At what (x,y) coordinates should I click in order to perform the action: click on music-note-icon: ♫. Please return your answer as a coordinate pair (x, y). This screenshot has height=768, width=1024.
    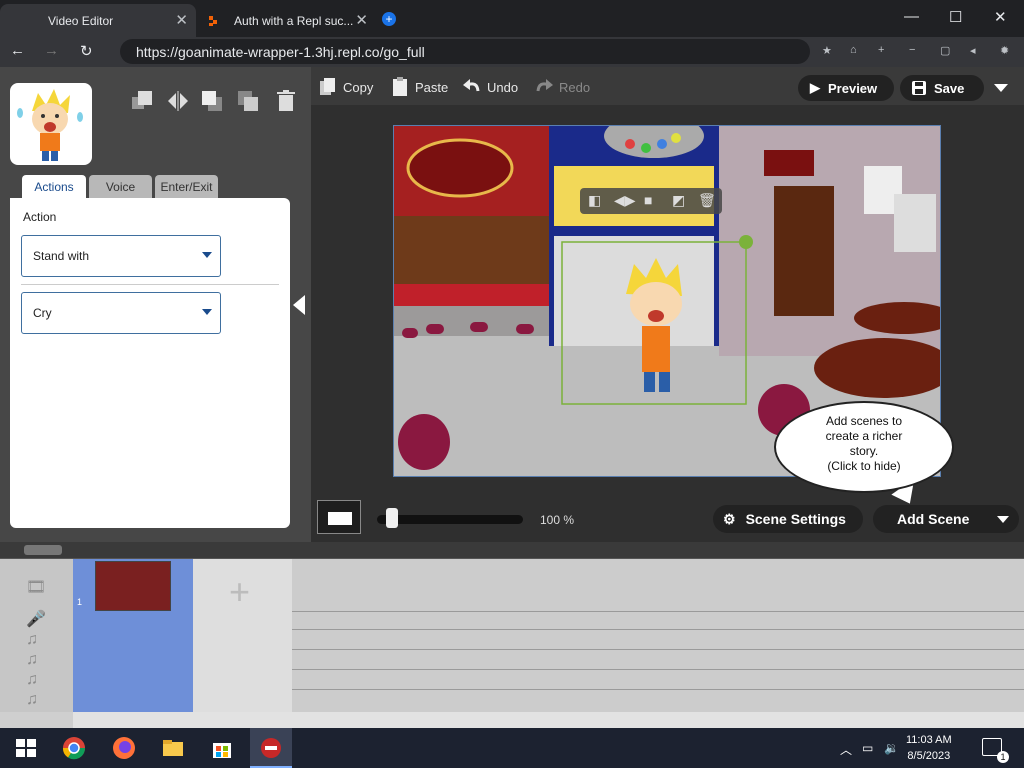
    Looking at the image, I should click on (32, 699).